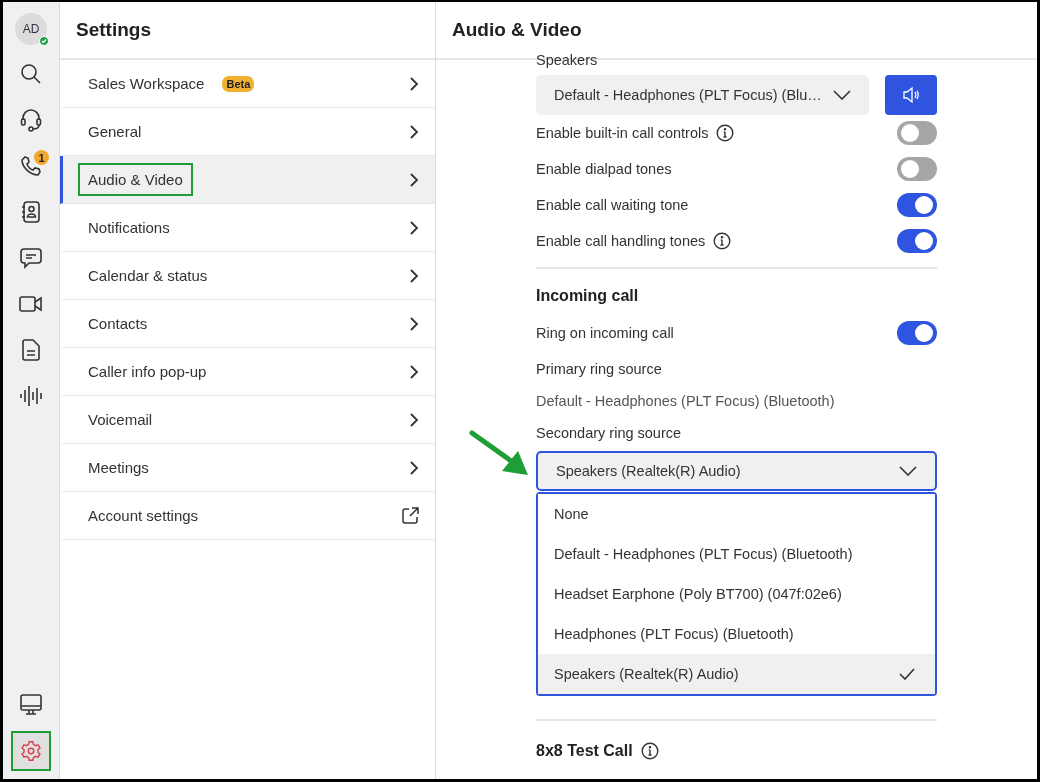 Image resolution: width=1040 pixels, height=782 pixels. What do you see at coordinates (143, 516) in the screenshot?
I see `menu-item-label: Account settings` at bounding box center [143, 516].